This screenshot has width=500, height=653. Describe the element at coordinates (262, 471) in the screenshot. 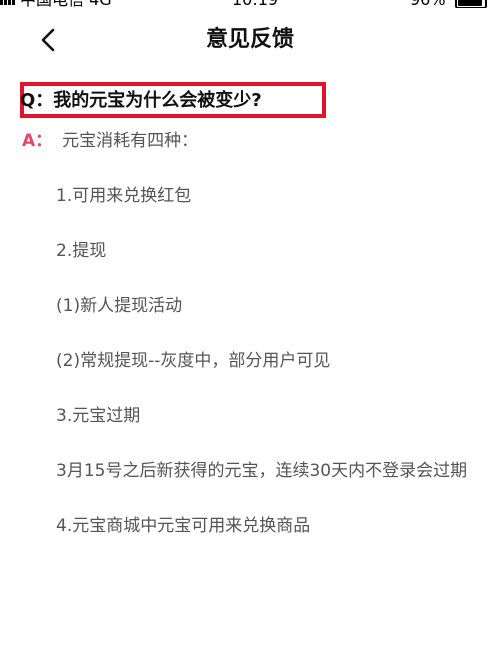

I see `list-item: 3月15号之后新获得的元宝，连续30天内不登录会过期` at that location.